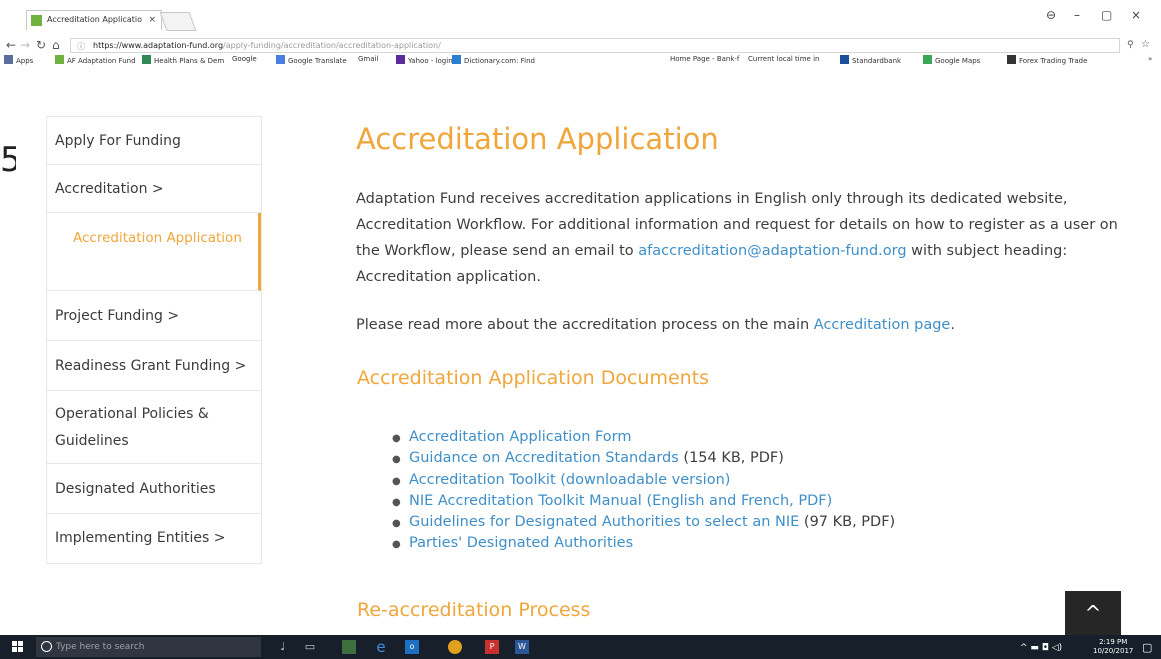 This screenshot has width=1161, height=659. Describe the element at coordinates (152, 20) in the screenshot. I see `tab-close-icon: ×` at that location.